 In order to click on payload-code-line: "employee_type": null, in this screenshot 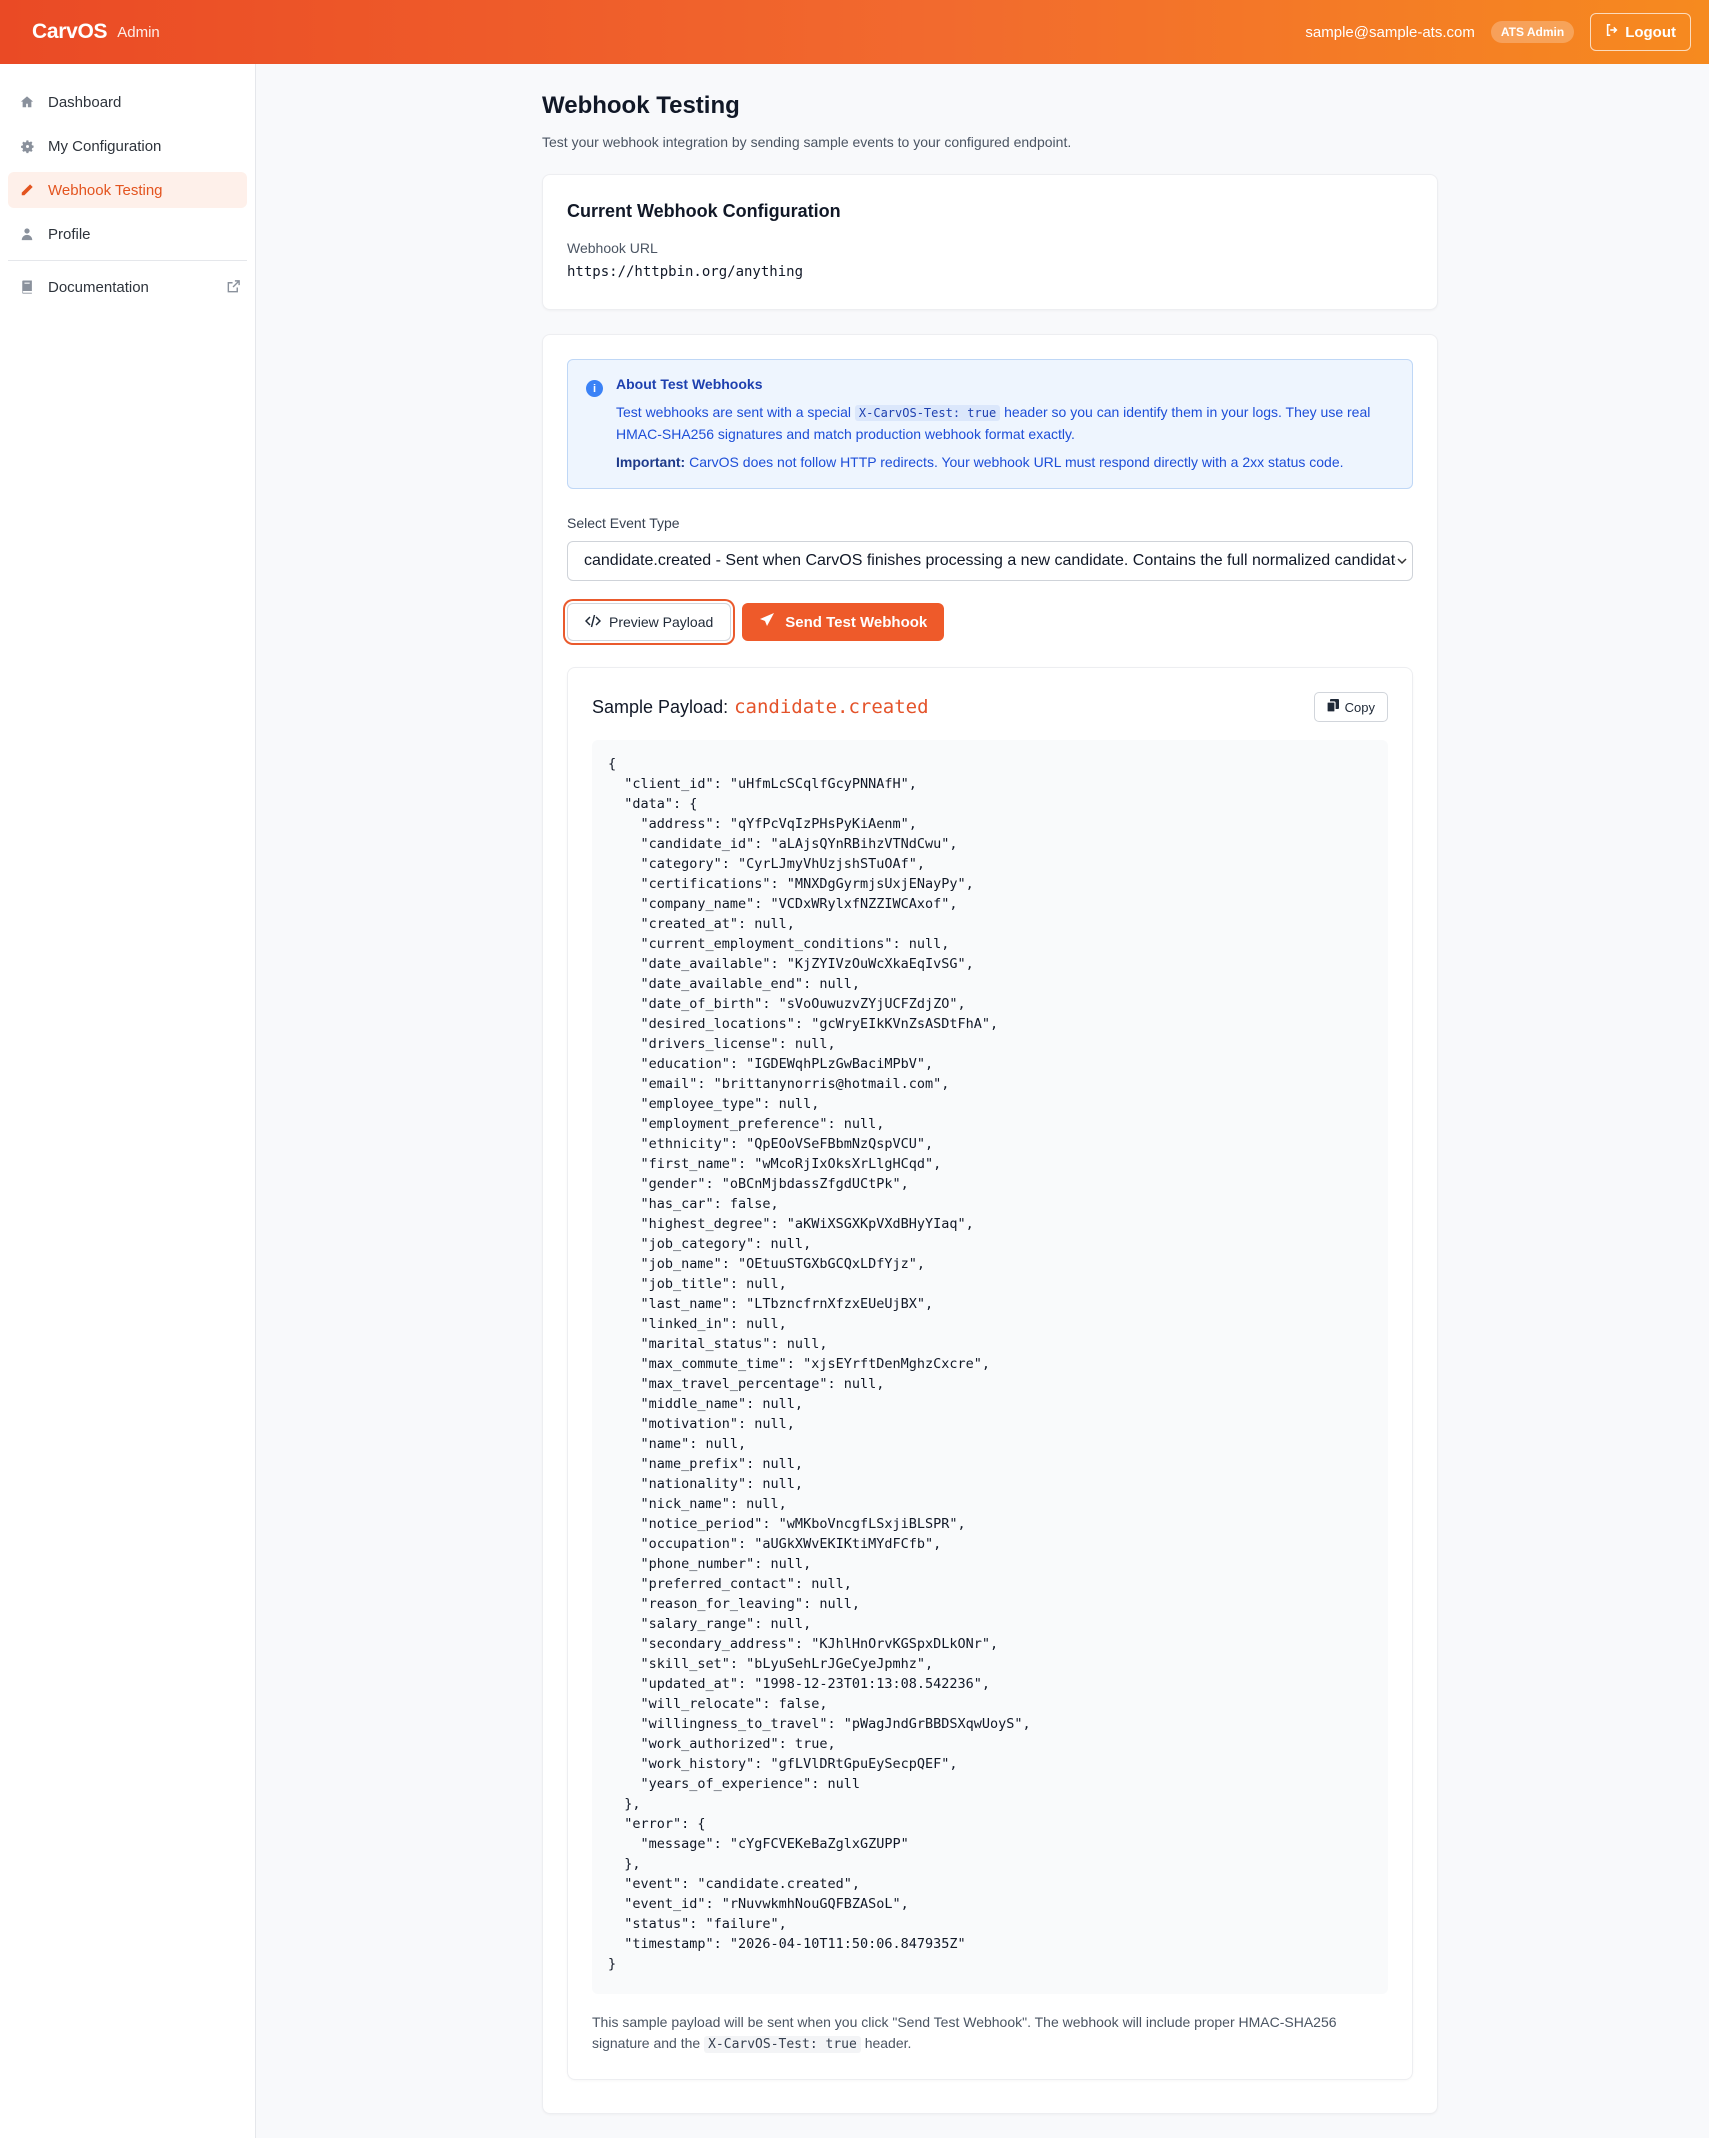, I will do `click(714, 1104)`.